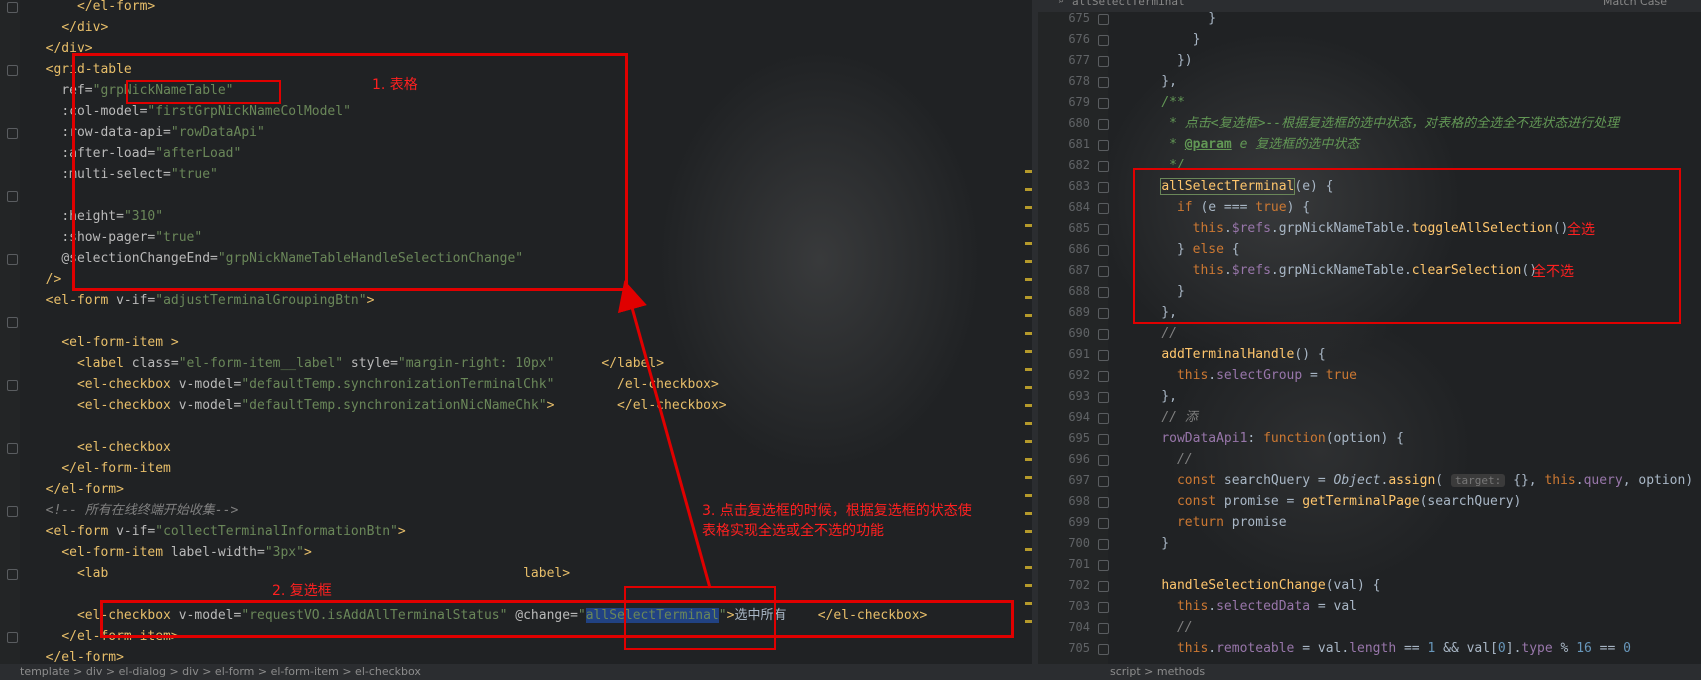 The width and height of the screenshot is (1701, 680). Describe the element at coordinates (134, 510) in the screenshot. I see `left-code-line: <!-- 所有在线终端开始收集-->` at that location.